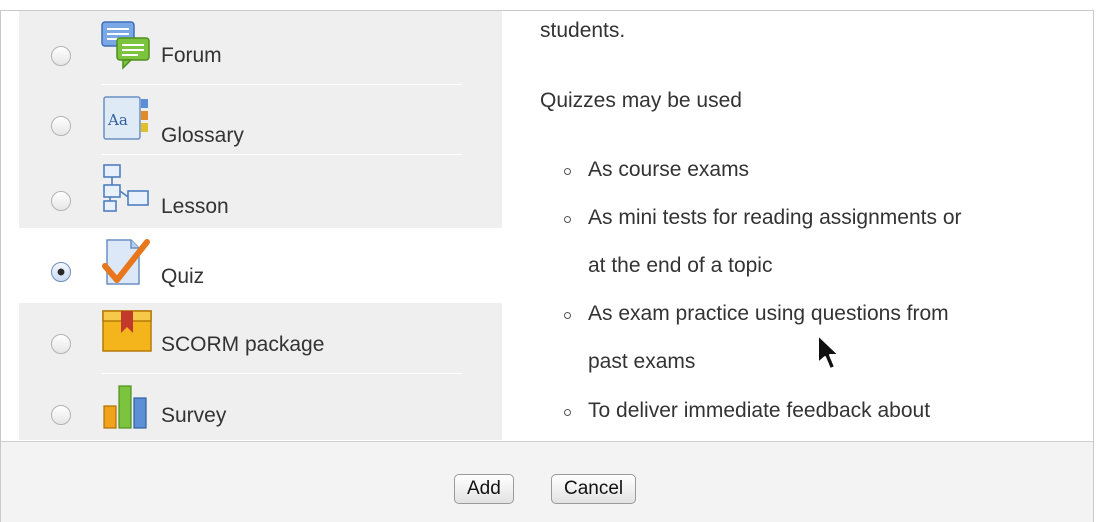  I want to click on activity-label: SCORM package, so click(243, 344).